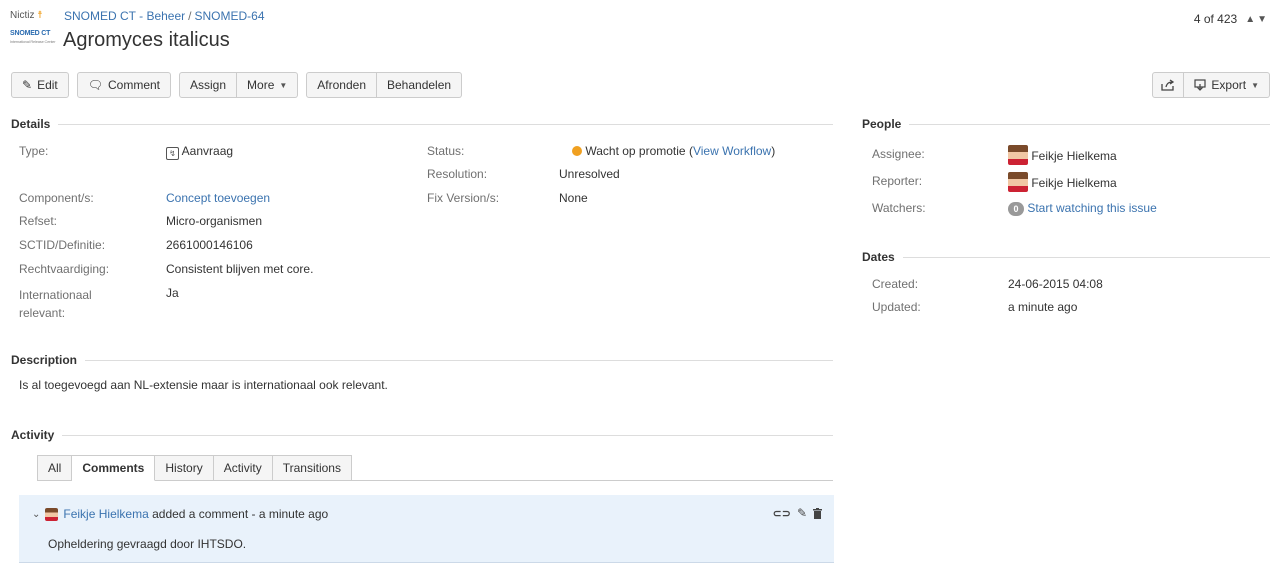 The width and height of the screenshot is (1279, 567). What do you see at coordinates (897, 181) in the screenshot?
I see `reporter-label: Reporter:` at bounding box center [897, 181].